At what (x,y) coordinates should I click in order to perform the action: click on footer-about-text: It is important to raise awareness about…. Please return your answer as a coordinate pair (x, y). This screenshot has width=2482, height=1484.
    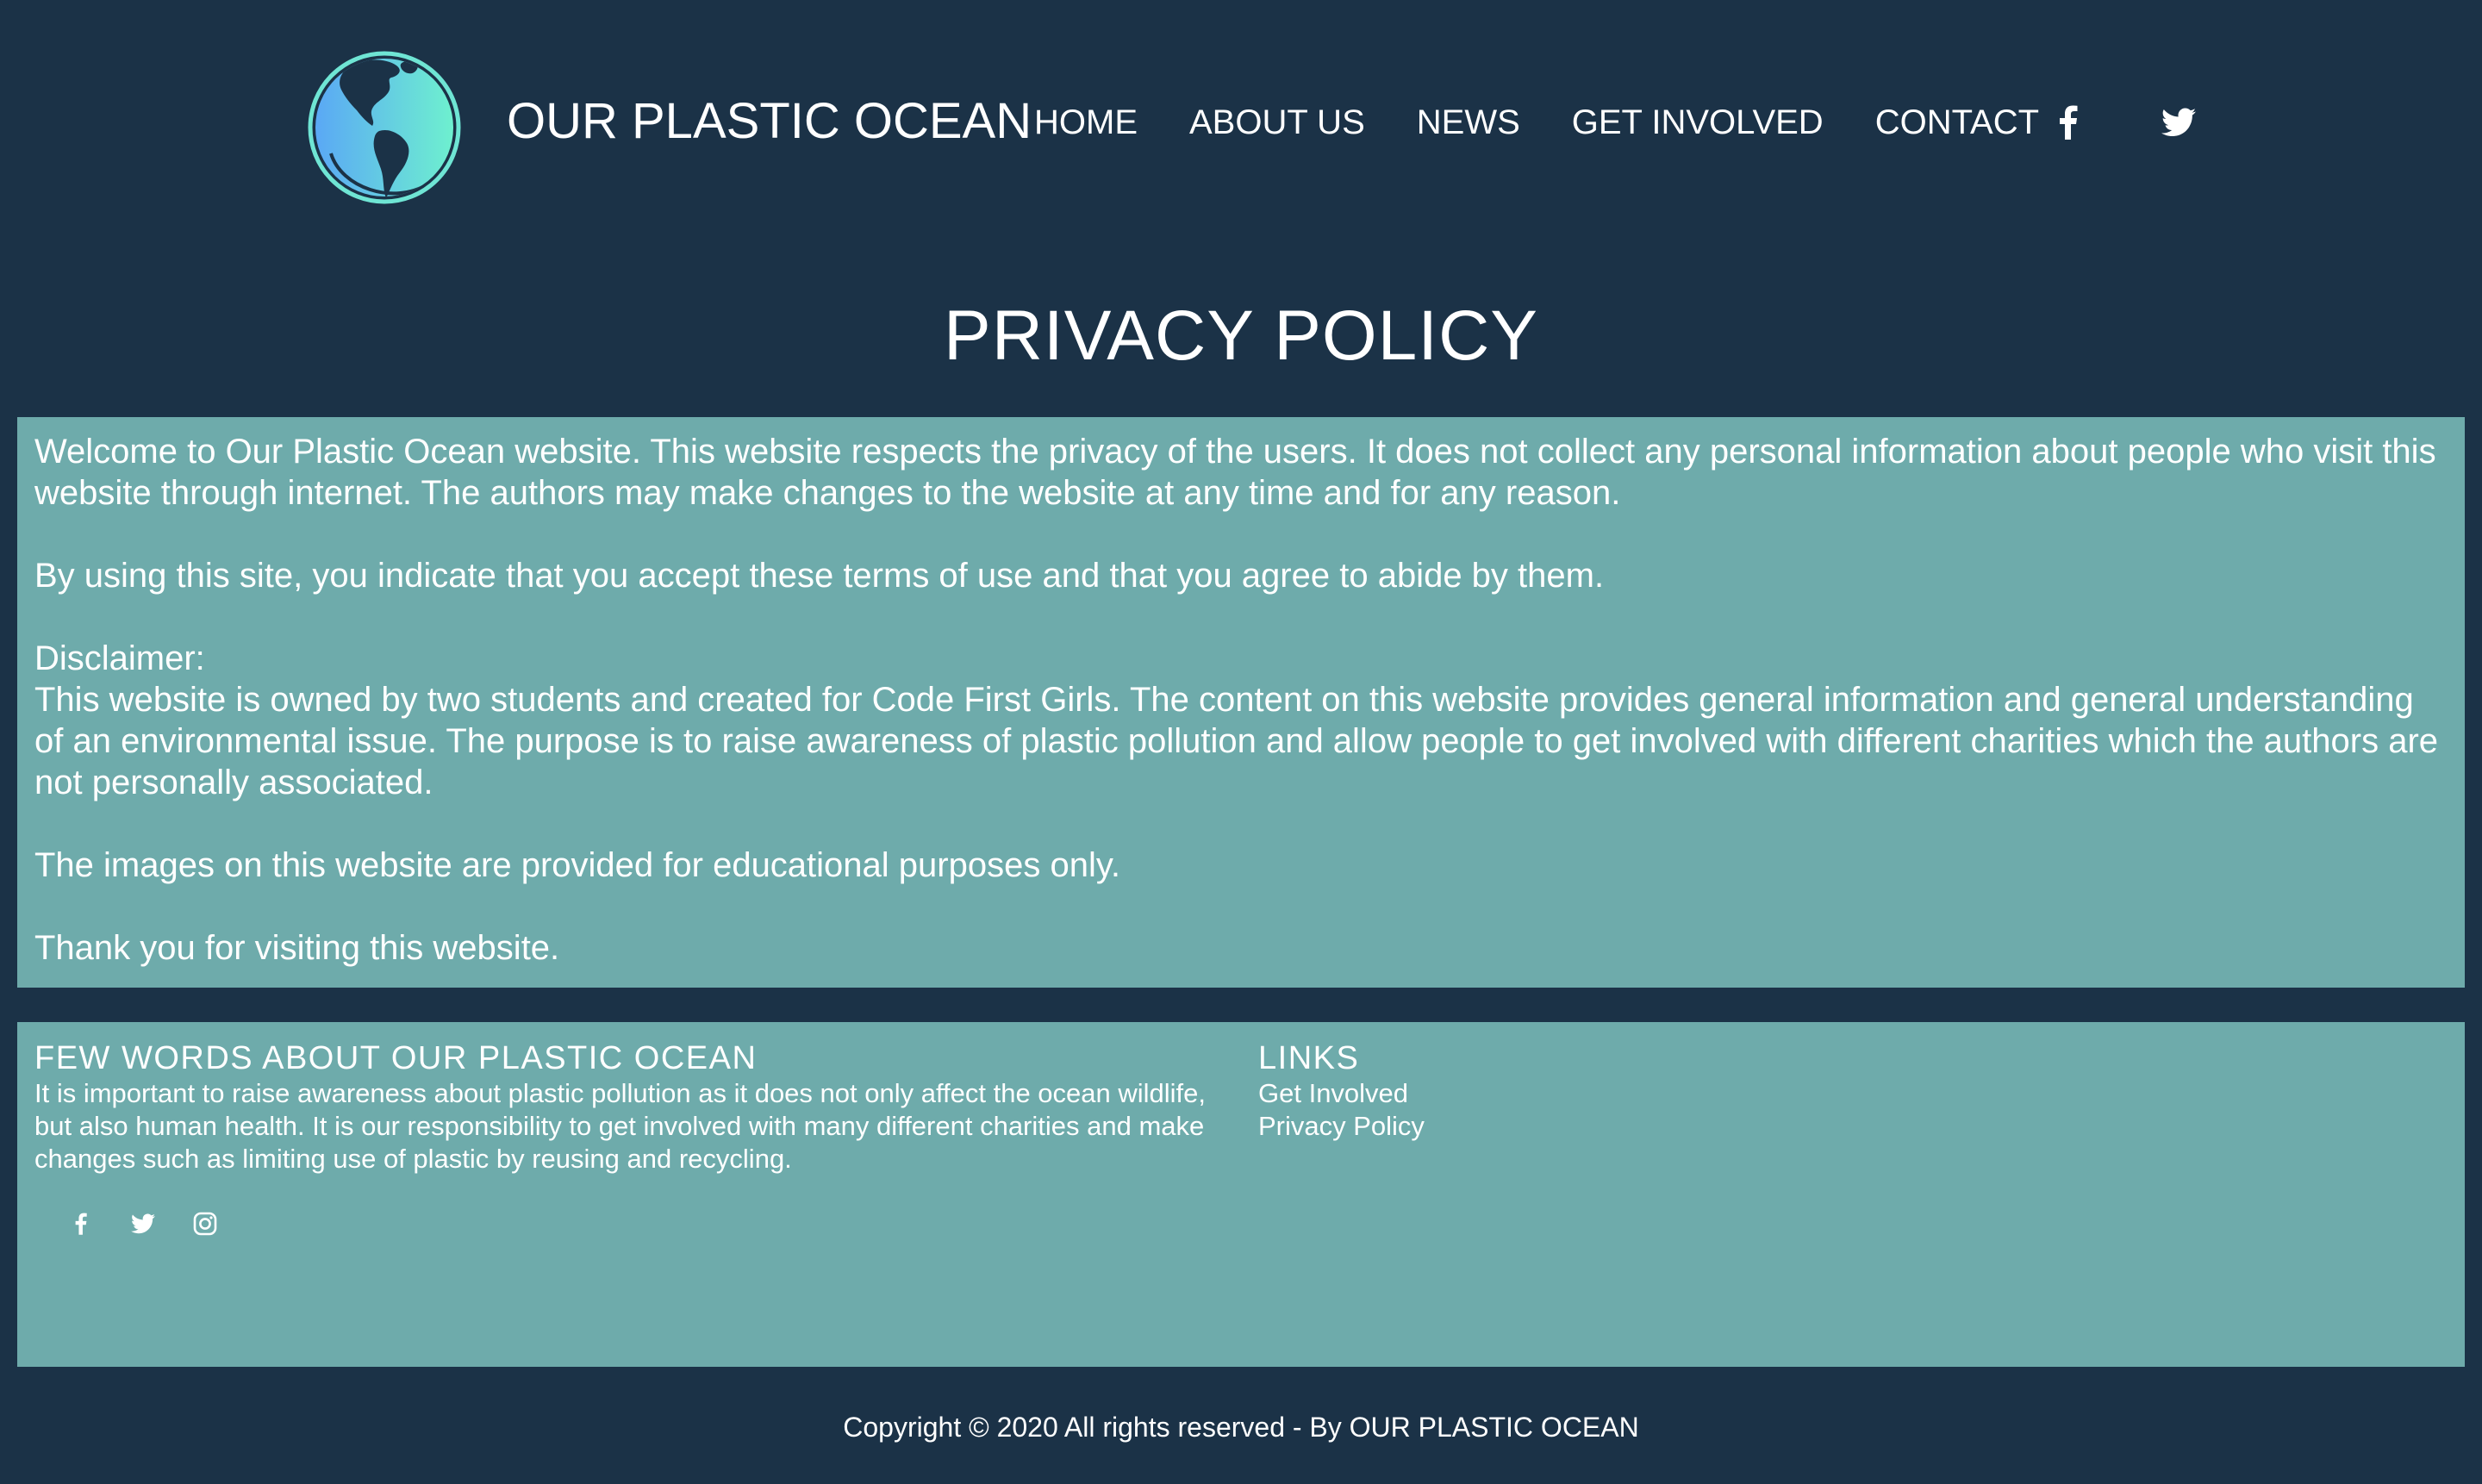
    Looking at the image, I should click on (620, 1126).